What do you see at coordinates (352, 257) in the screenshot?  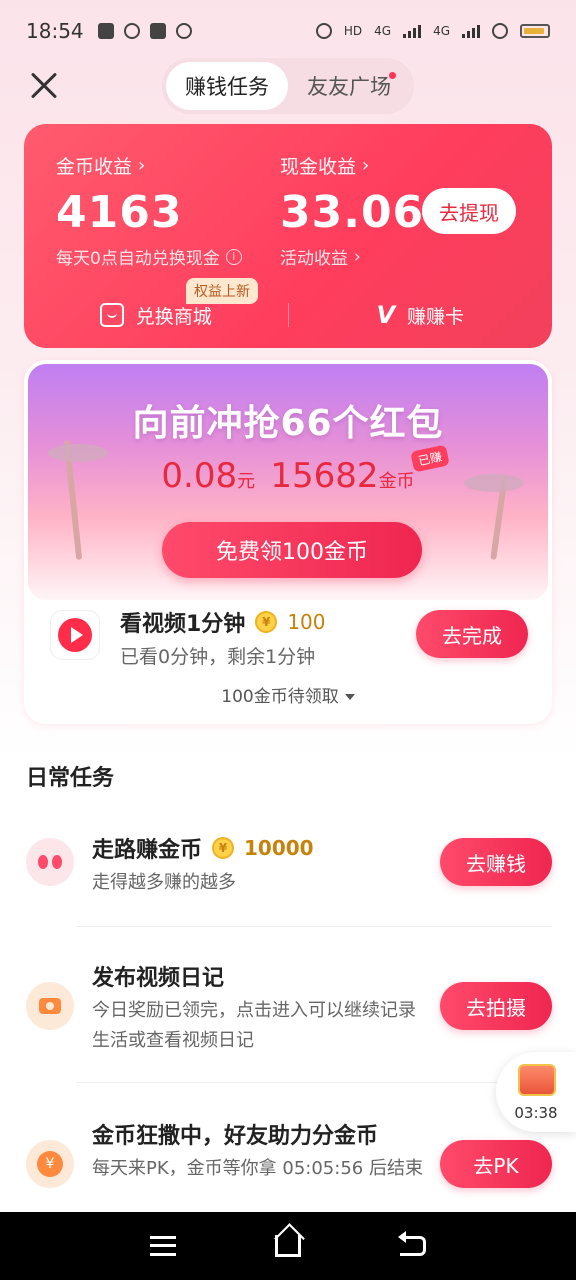 I see `cash-note-row: 活动收益 ›` at bounding box center [352, 257].